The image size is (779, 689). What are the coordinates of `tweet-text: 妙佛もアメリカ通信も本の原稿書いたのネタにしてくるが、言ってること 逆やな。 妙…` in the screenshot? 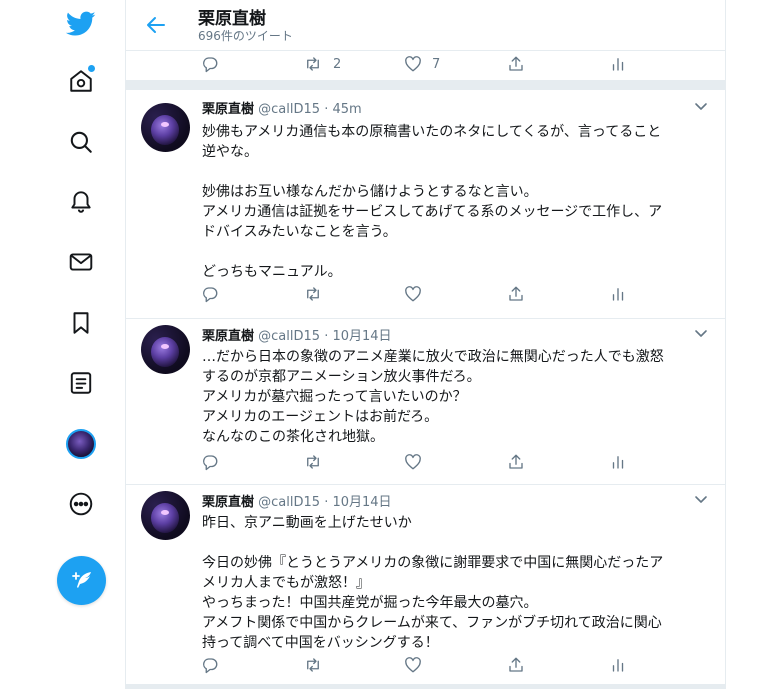 It's located at (432, 202).